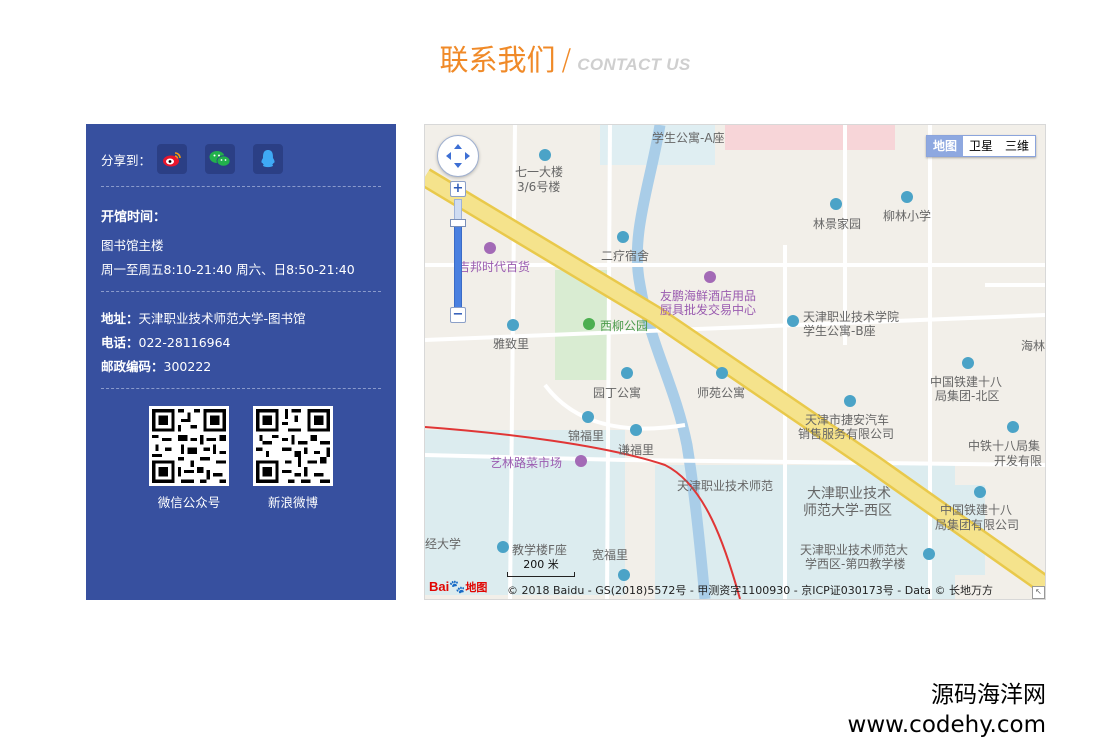  What do you see at coordinates (497, 60) in the screenshot?
I see `title-cn: 联系我们` at bounding box center [497, 60].